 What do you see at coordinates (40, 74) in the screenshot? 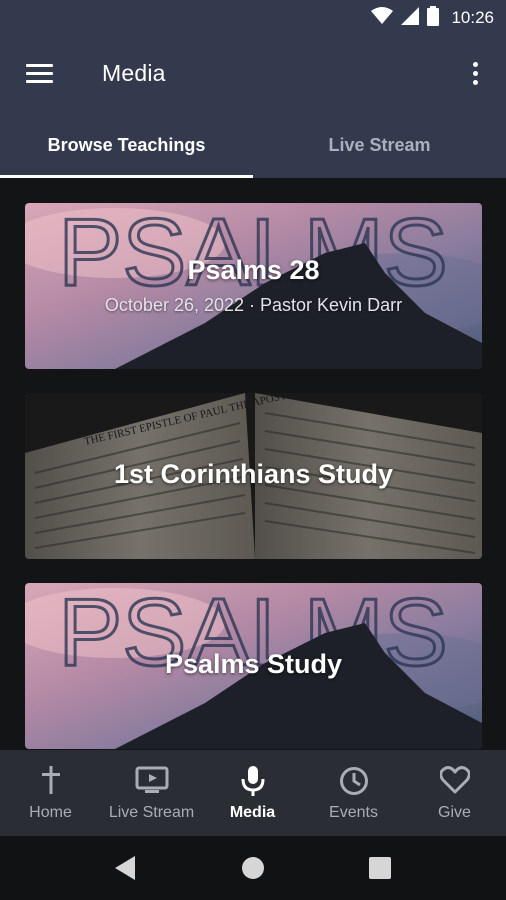
I see `hamburger-menu-icon` at bounding box center [40, 74].